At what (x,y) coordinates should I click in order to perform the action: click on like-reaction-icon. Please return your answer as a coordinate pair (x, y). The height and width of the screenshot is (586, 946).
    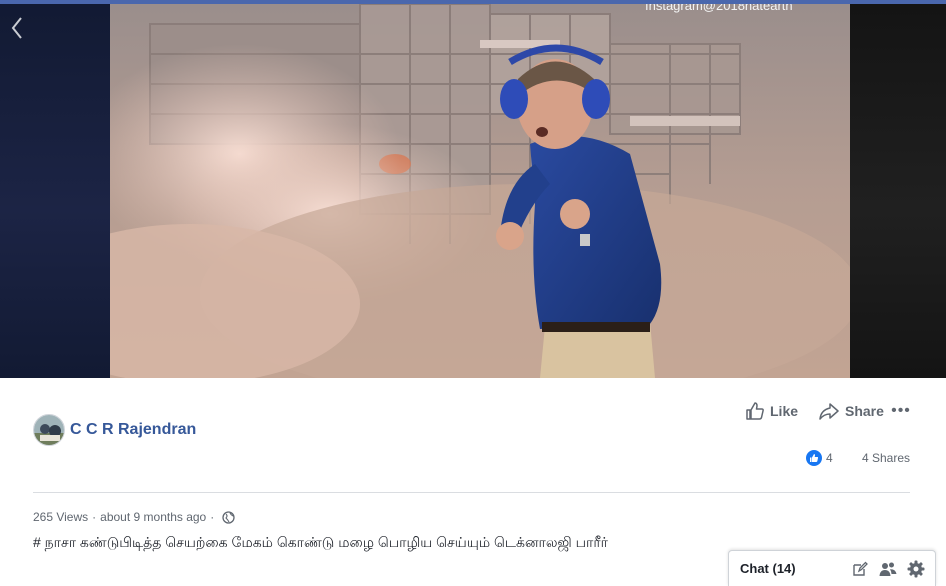
    Looking at the image, I should click on (814, 458).